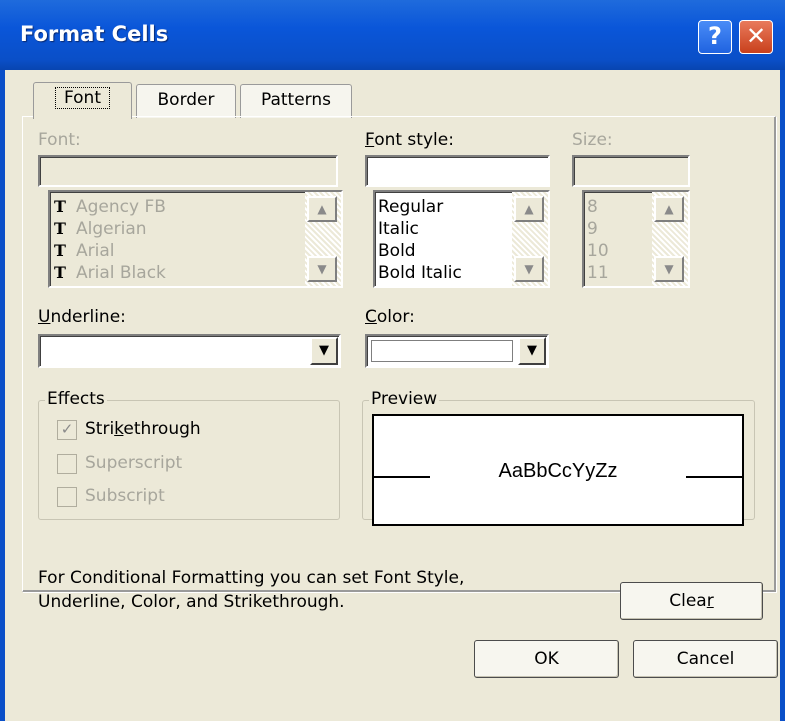 Image resolution: width=785 pixels, height=721 pixels. Describe the element at coordinates (592, 140) in the screenshot. I see `size-label: Size:` at that location.